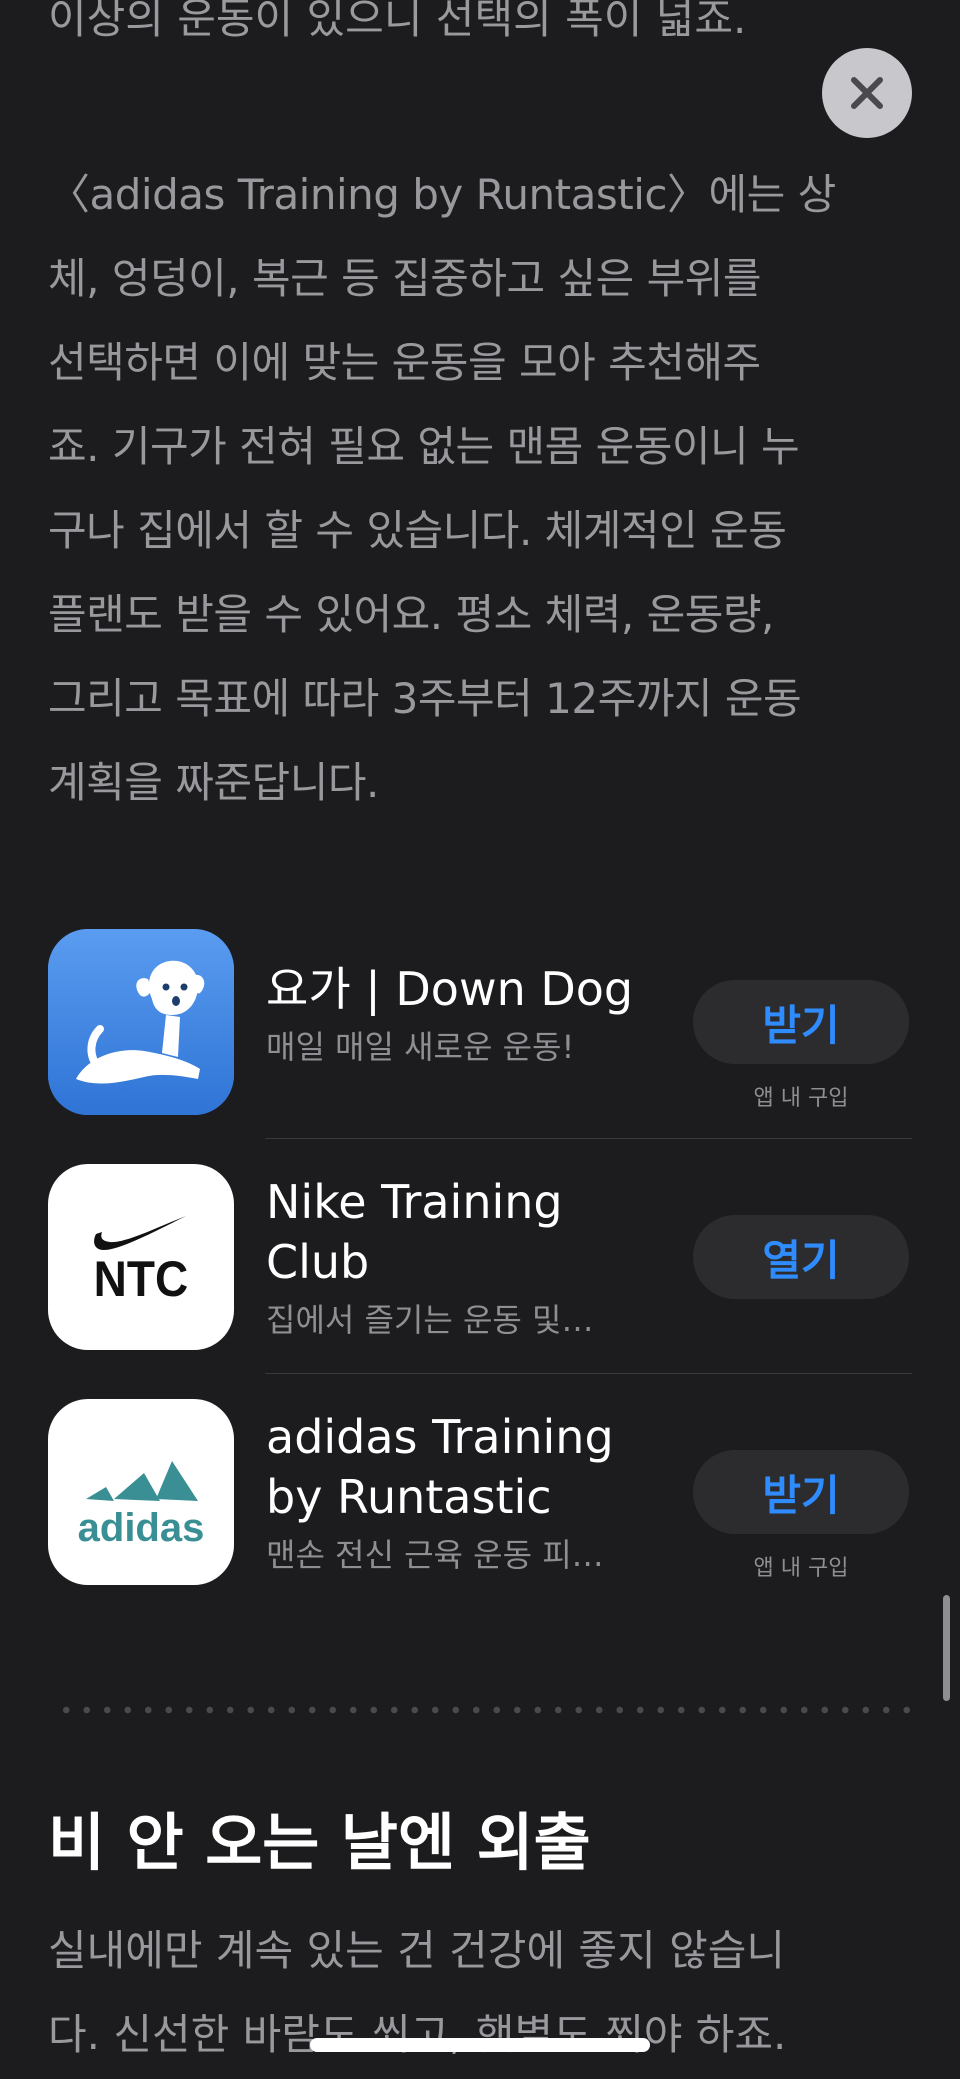  I want to click on open-button: 열기, so click(801, 1257).